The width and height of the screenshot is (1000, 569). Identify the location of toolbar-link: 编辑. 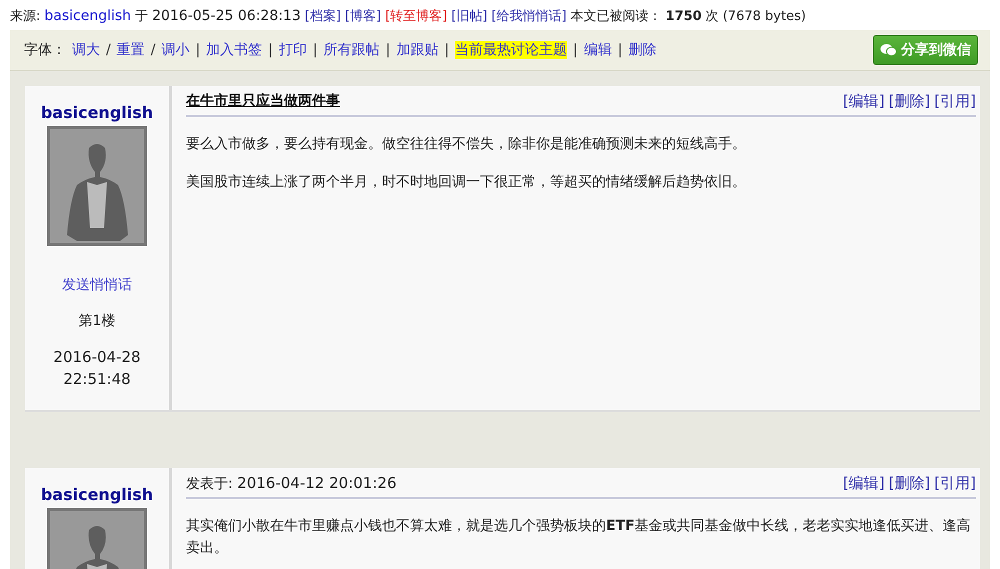
(598, 50).